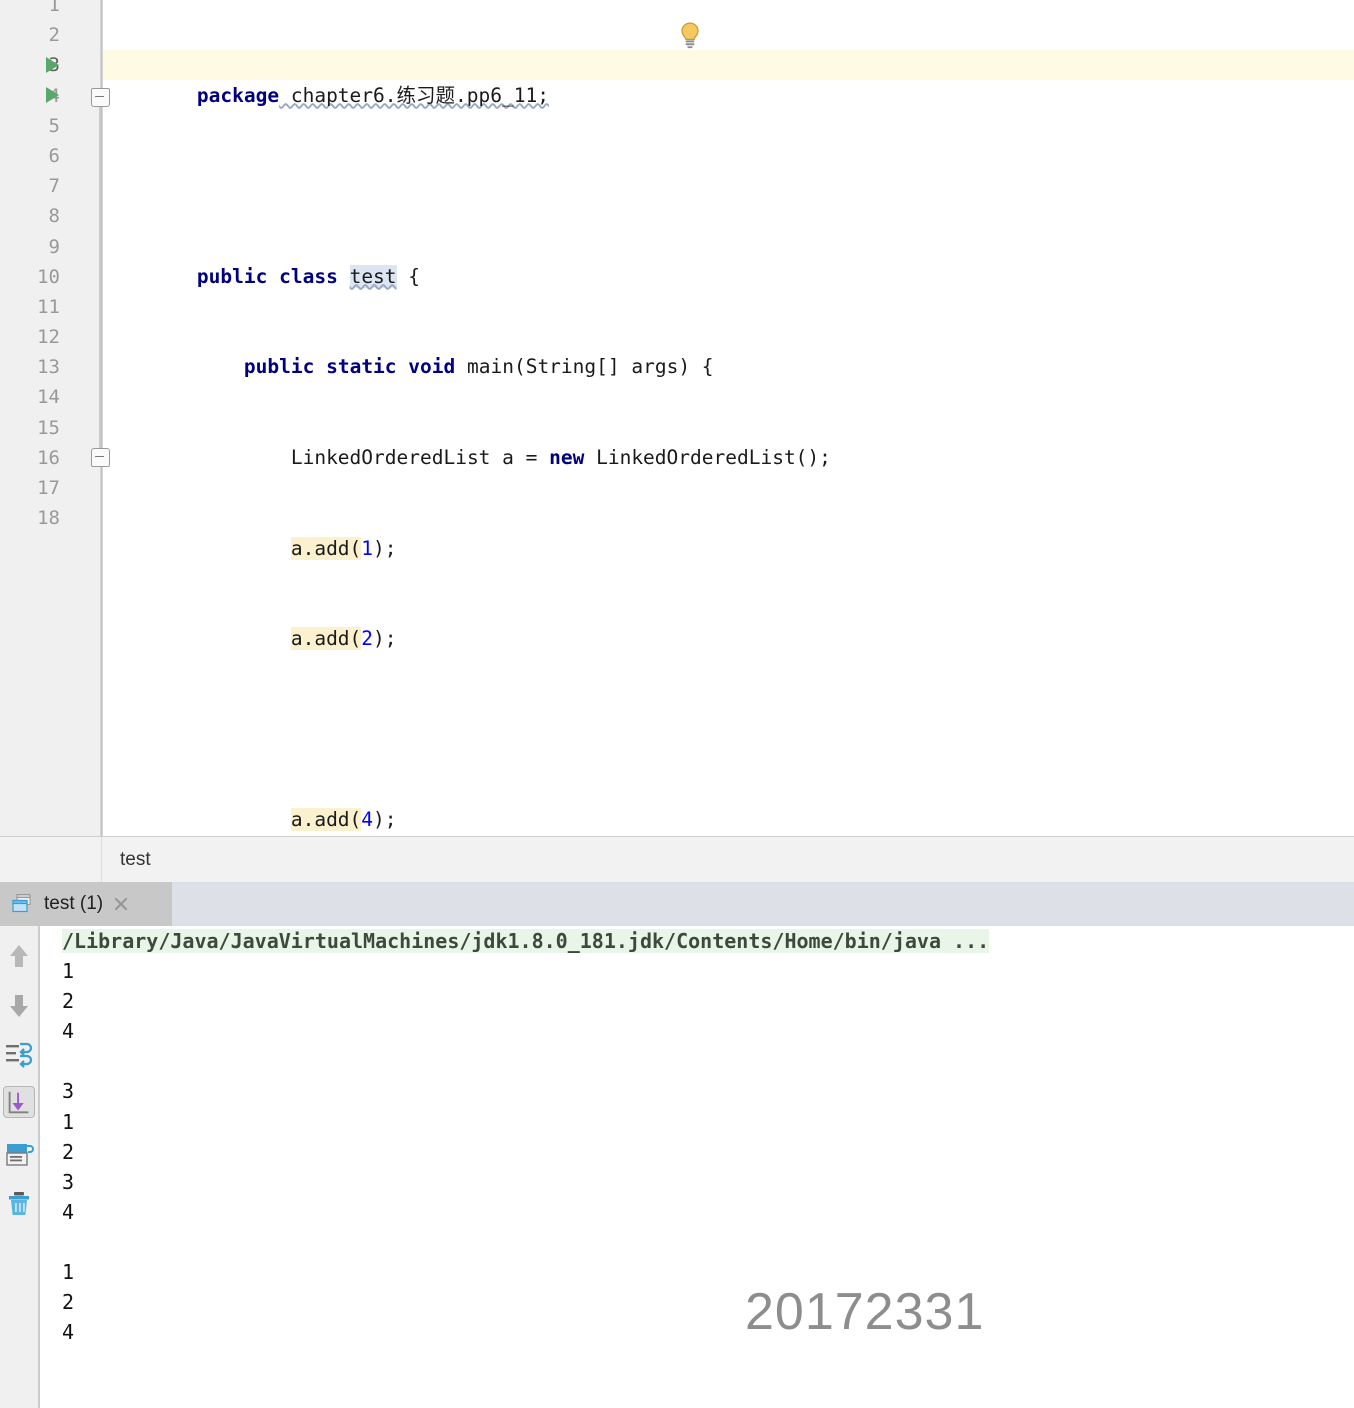 The width and height of the screenshot is (1354, 1408). What do you see at coordinates (48, 457) in the screenshot?
I see `line-number: 16` at bounding box center [48, 457].